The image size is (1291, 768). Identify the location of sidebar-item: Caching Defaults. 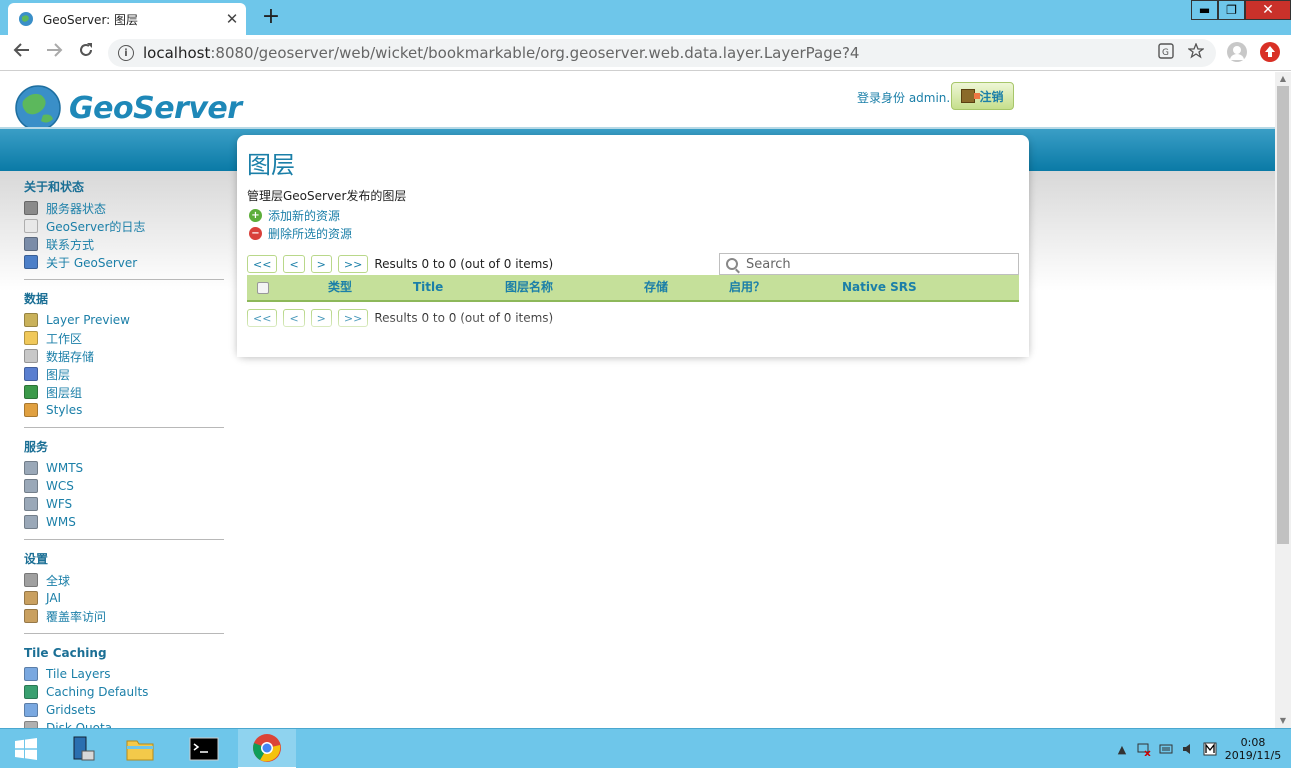
(124, 692).